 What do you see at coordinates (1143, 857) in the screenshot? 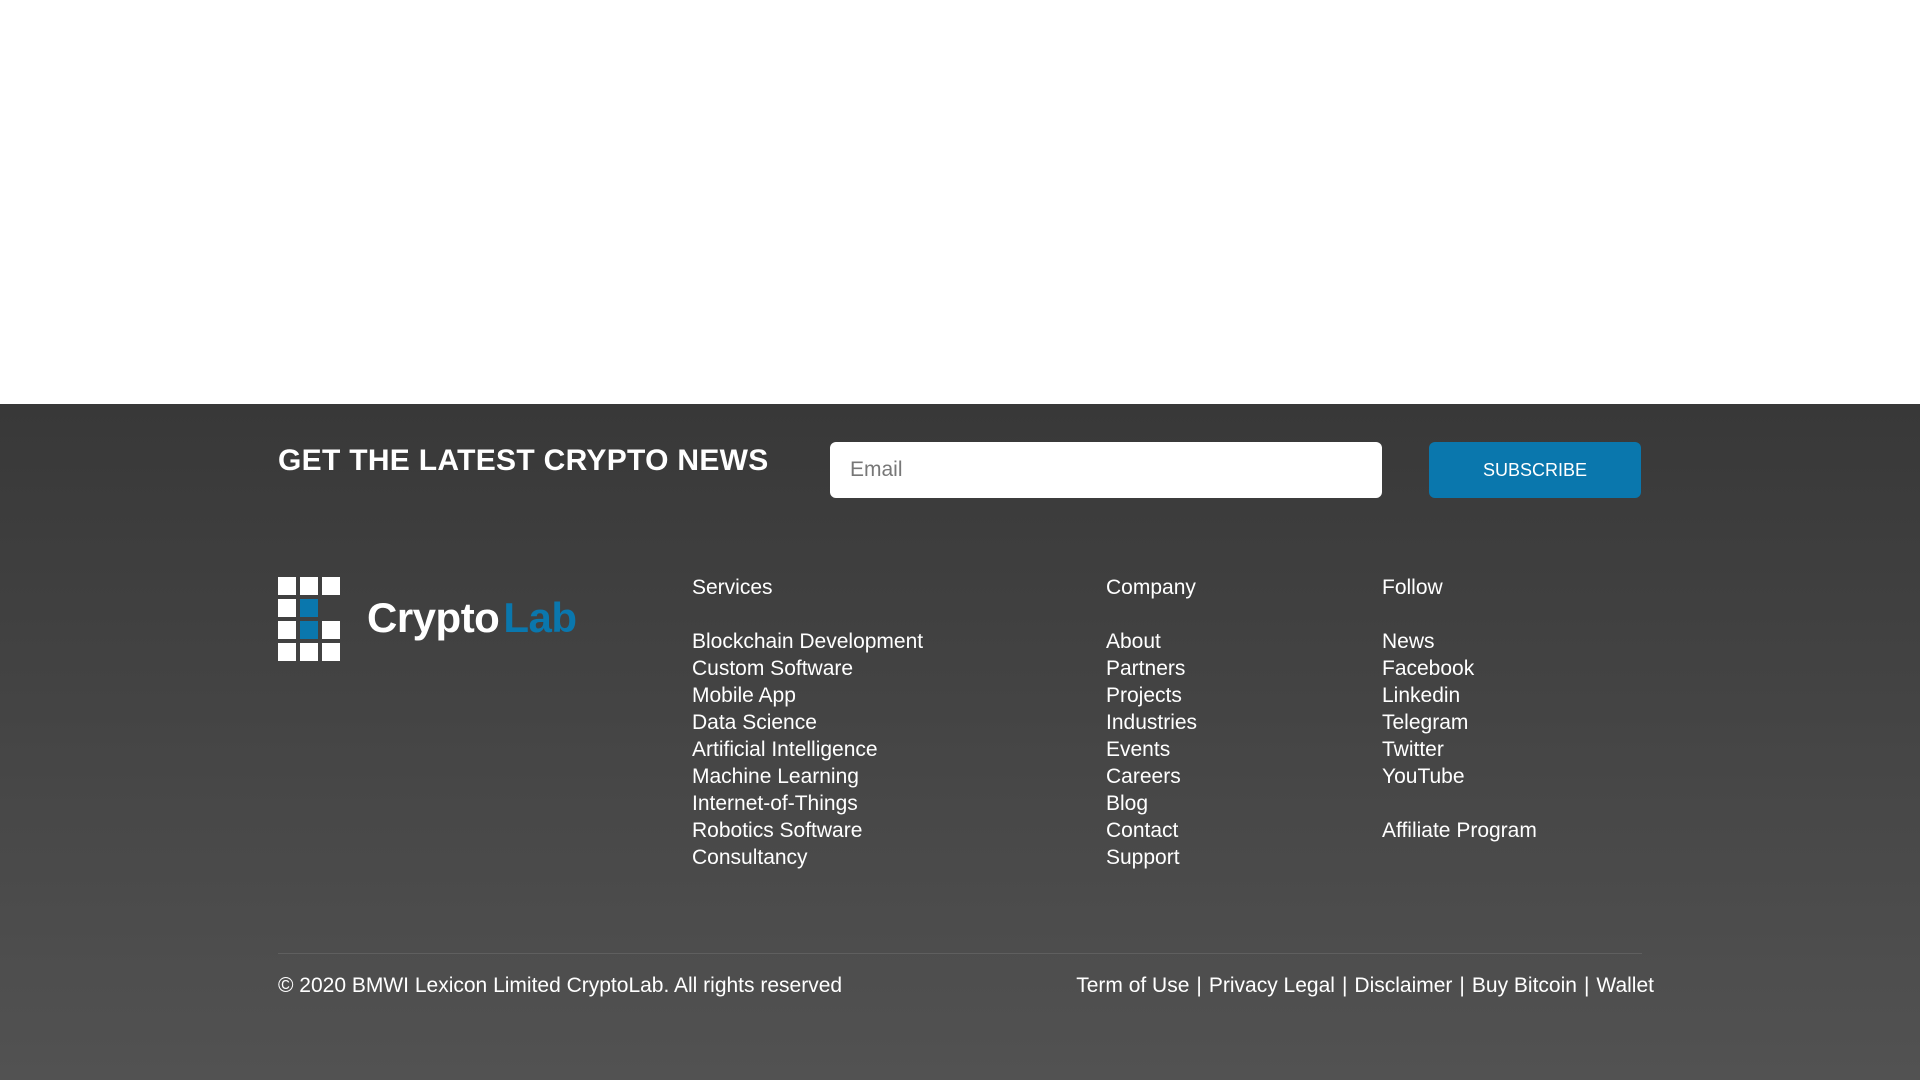
I see `company-link: Support` at bounding box center [1143, 857].